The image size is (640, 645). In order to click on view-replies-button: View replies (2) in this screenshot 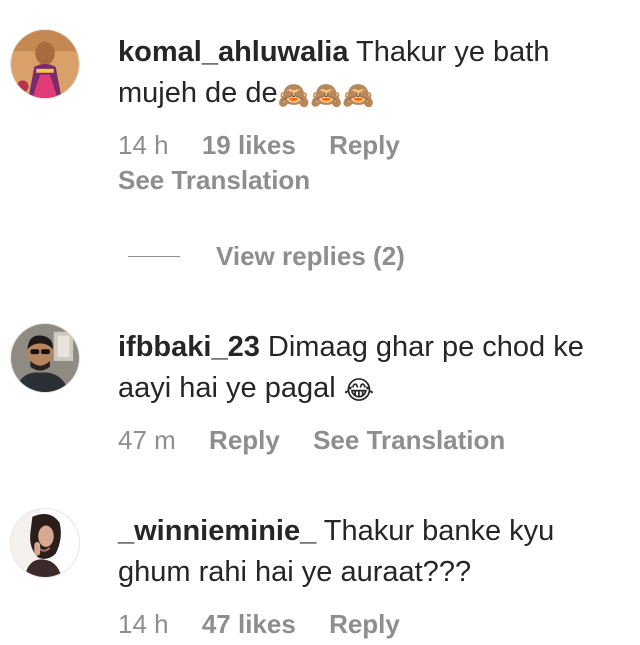, I will do `click(266, 256)`.